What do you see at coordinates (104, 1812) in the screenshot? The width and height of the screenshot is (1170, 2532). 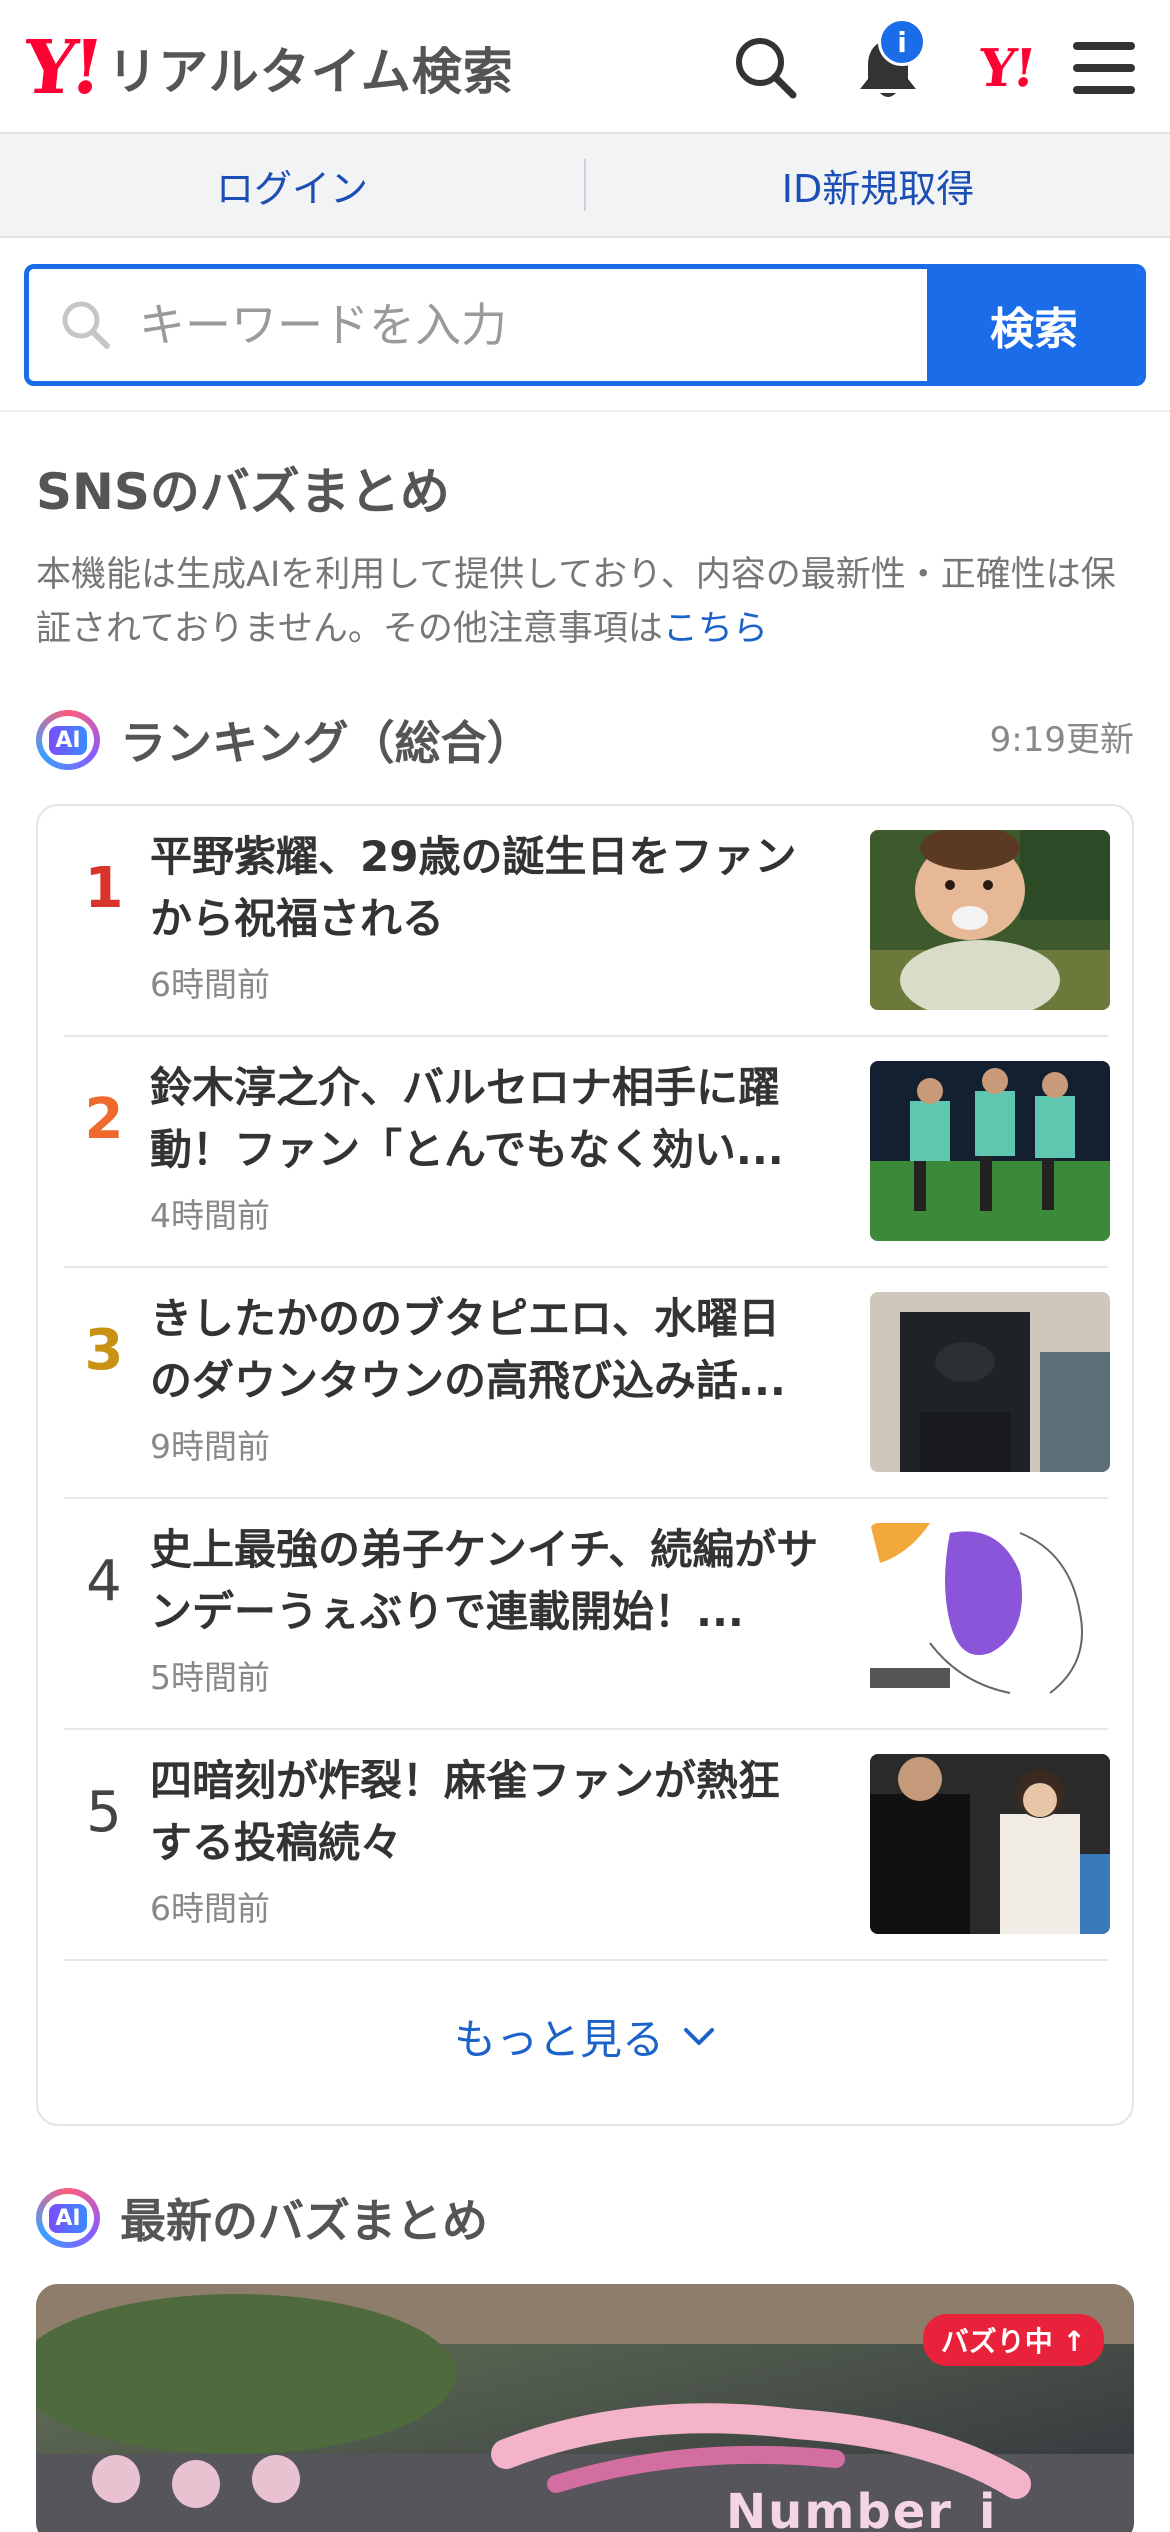 I see `rank-number: 5` at bounding box center [104, 1812].